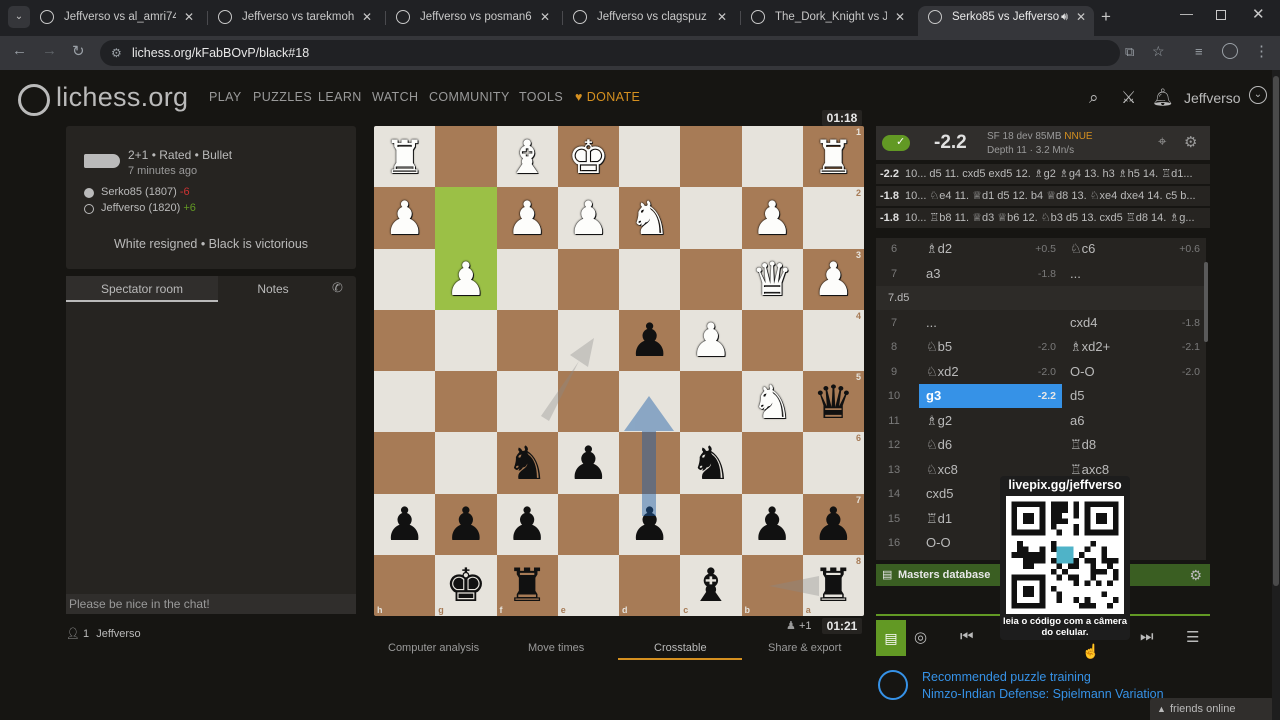 The height and width of the screenshot is (720, 1280). I want to click on settings-gear-icon: ⚙, so click(1190, 142).